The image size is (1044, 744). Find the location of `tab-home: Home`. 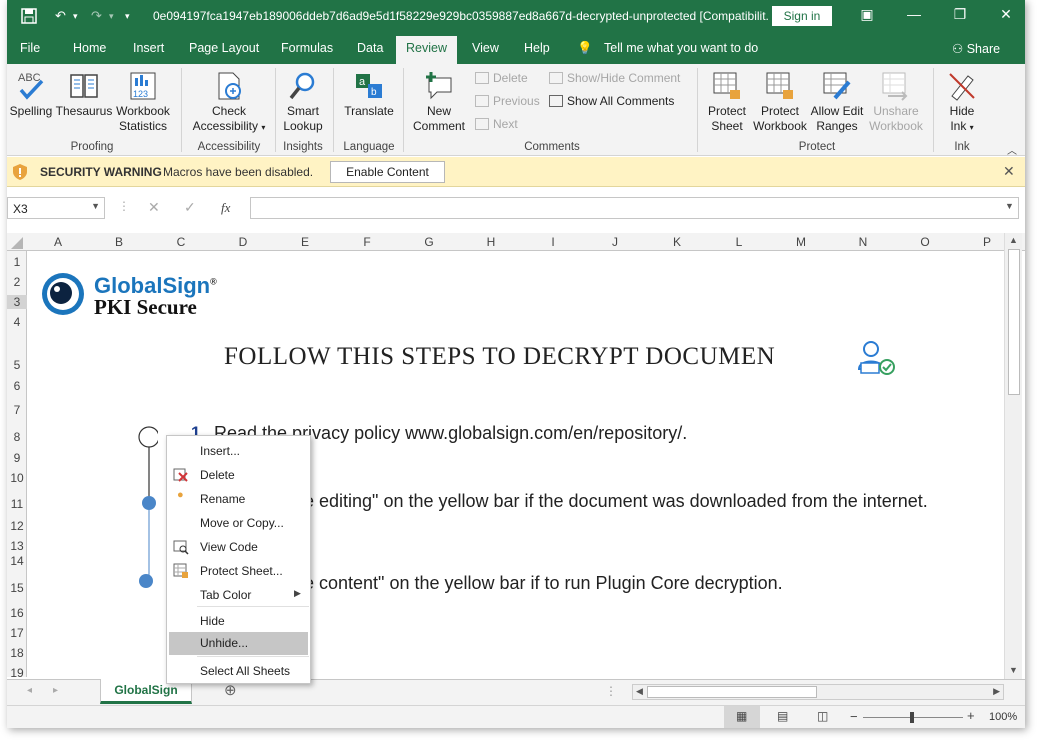

tab-home: Home is located at coordinates (89, 48).